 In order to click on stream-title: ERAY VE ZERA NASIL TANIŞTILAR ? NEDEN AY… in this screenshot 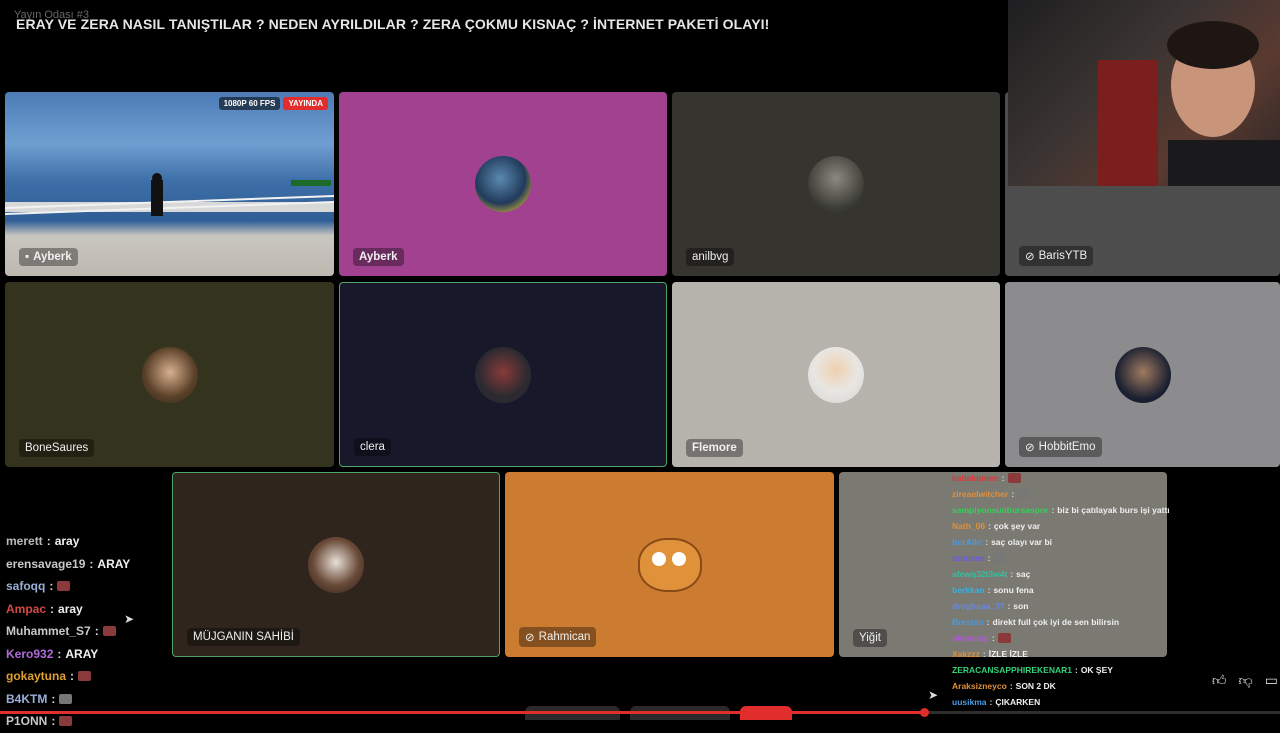, I will do `click(393, 24)`.